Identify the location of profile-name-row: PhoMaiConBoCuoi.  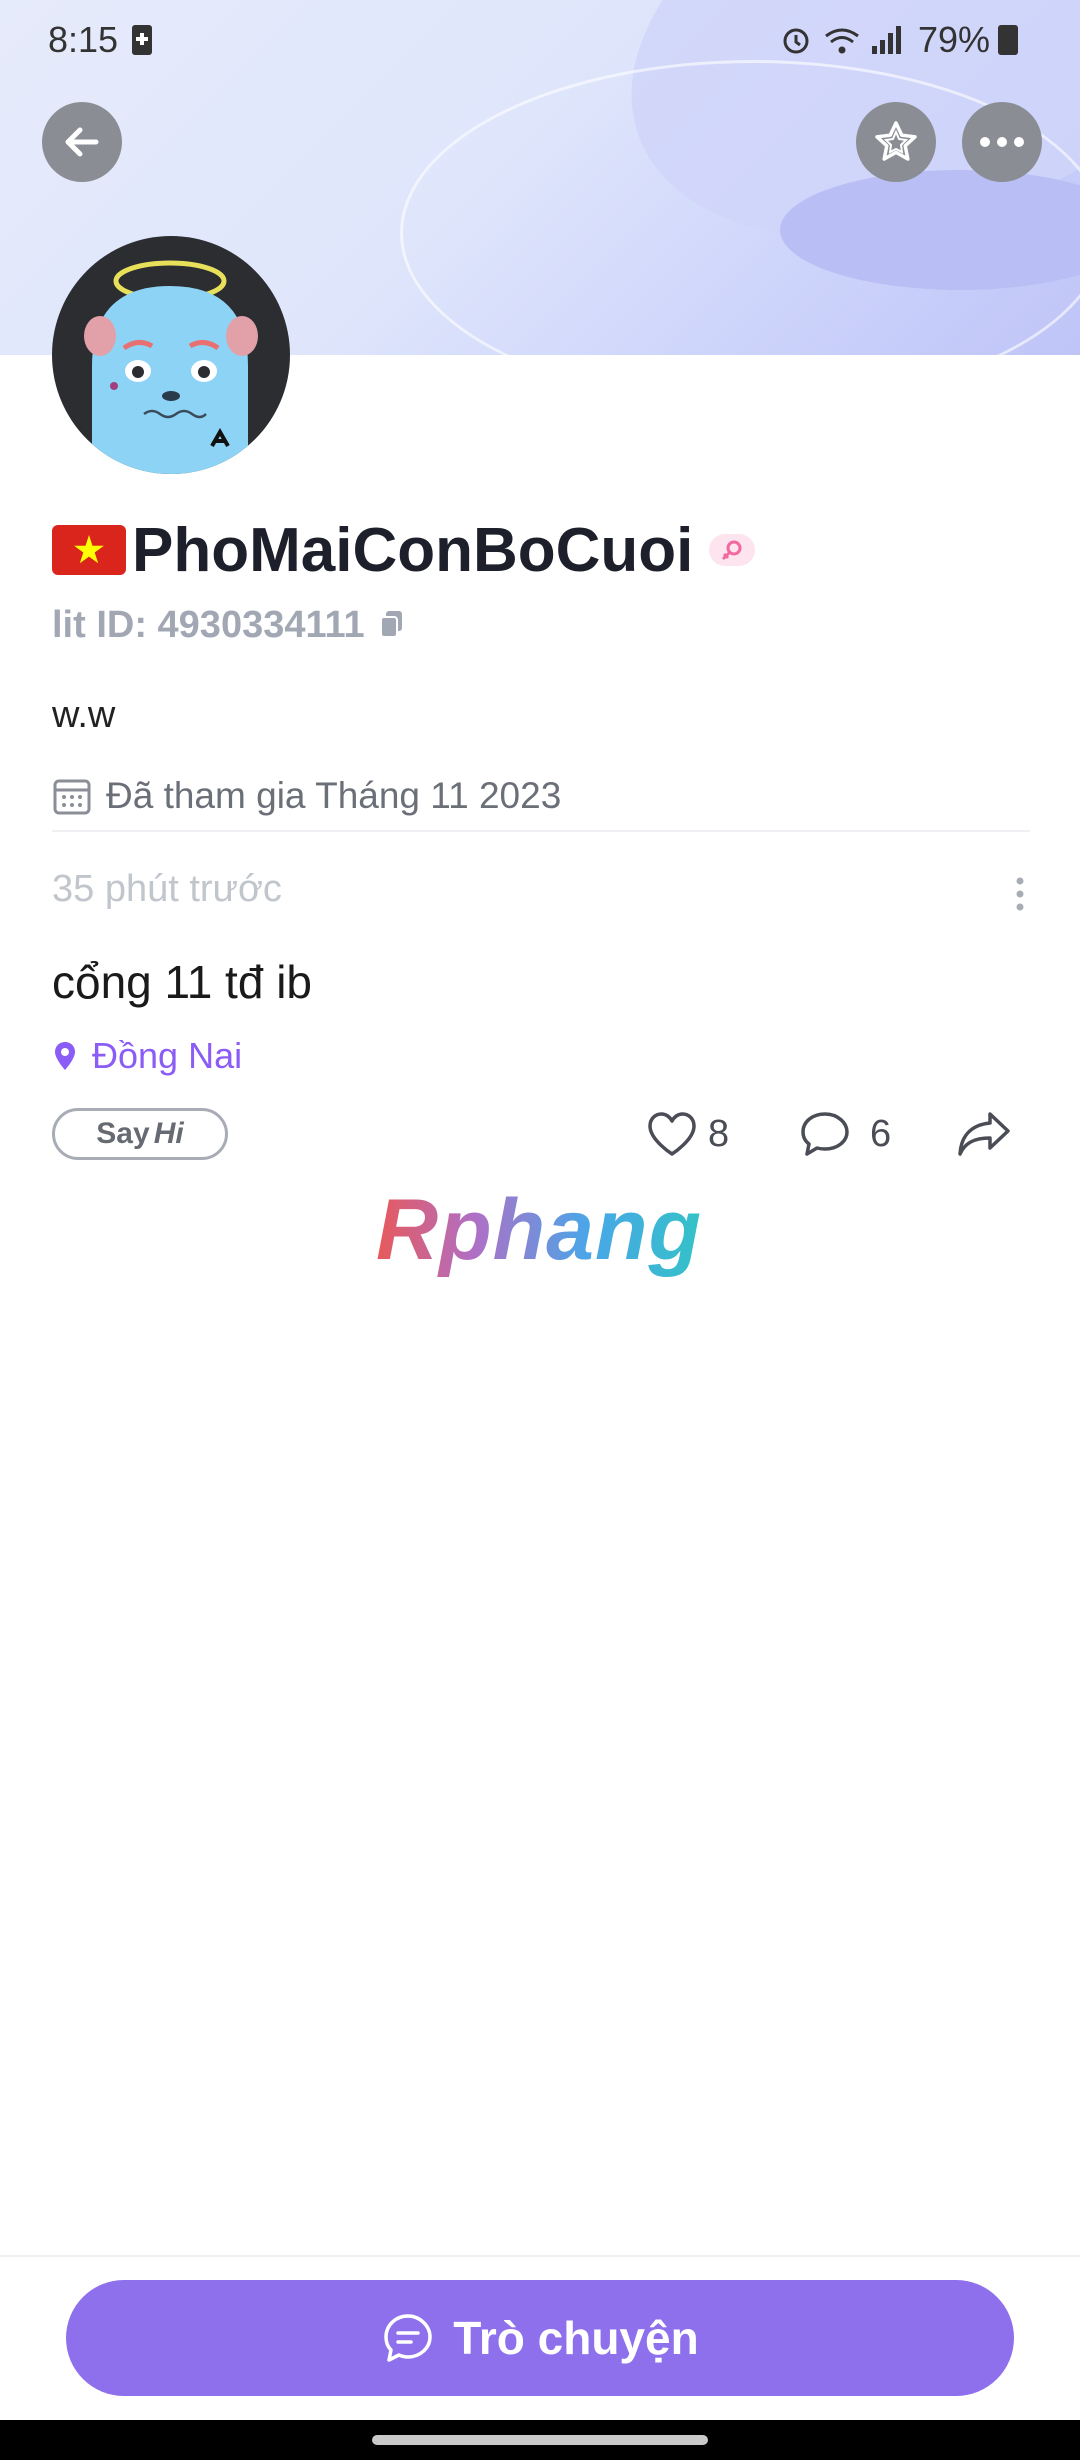
(404, 550).